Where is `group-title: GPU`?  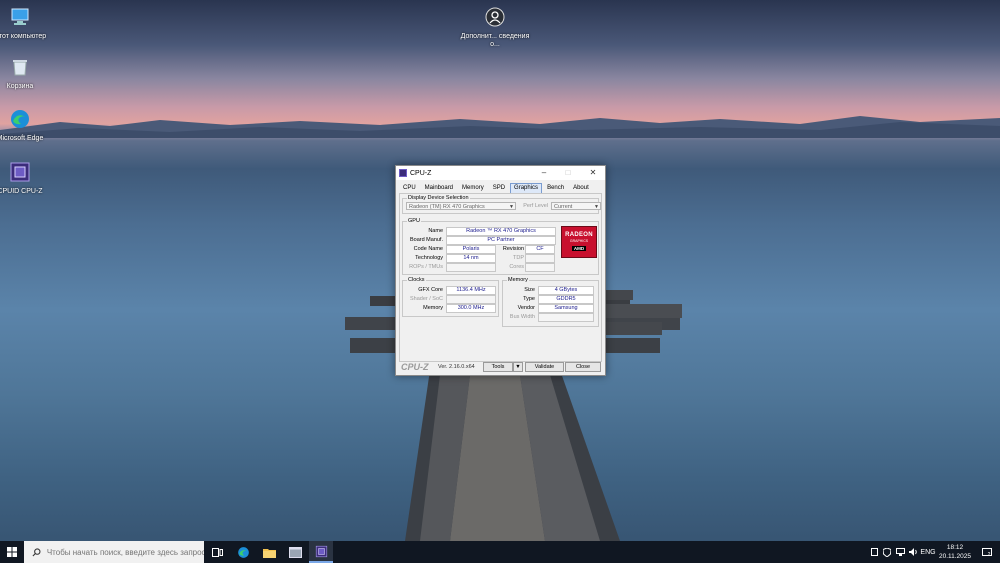 group-title: GPU is located at coordinates (414, 221).